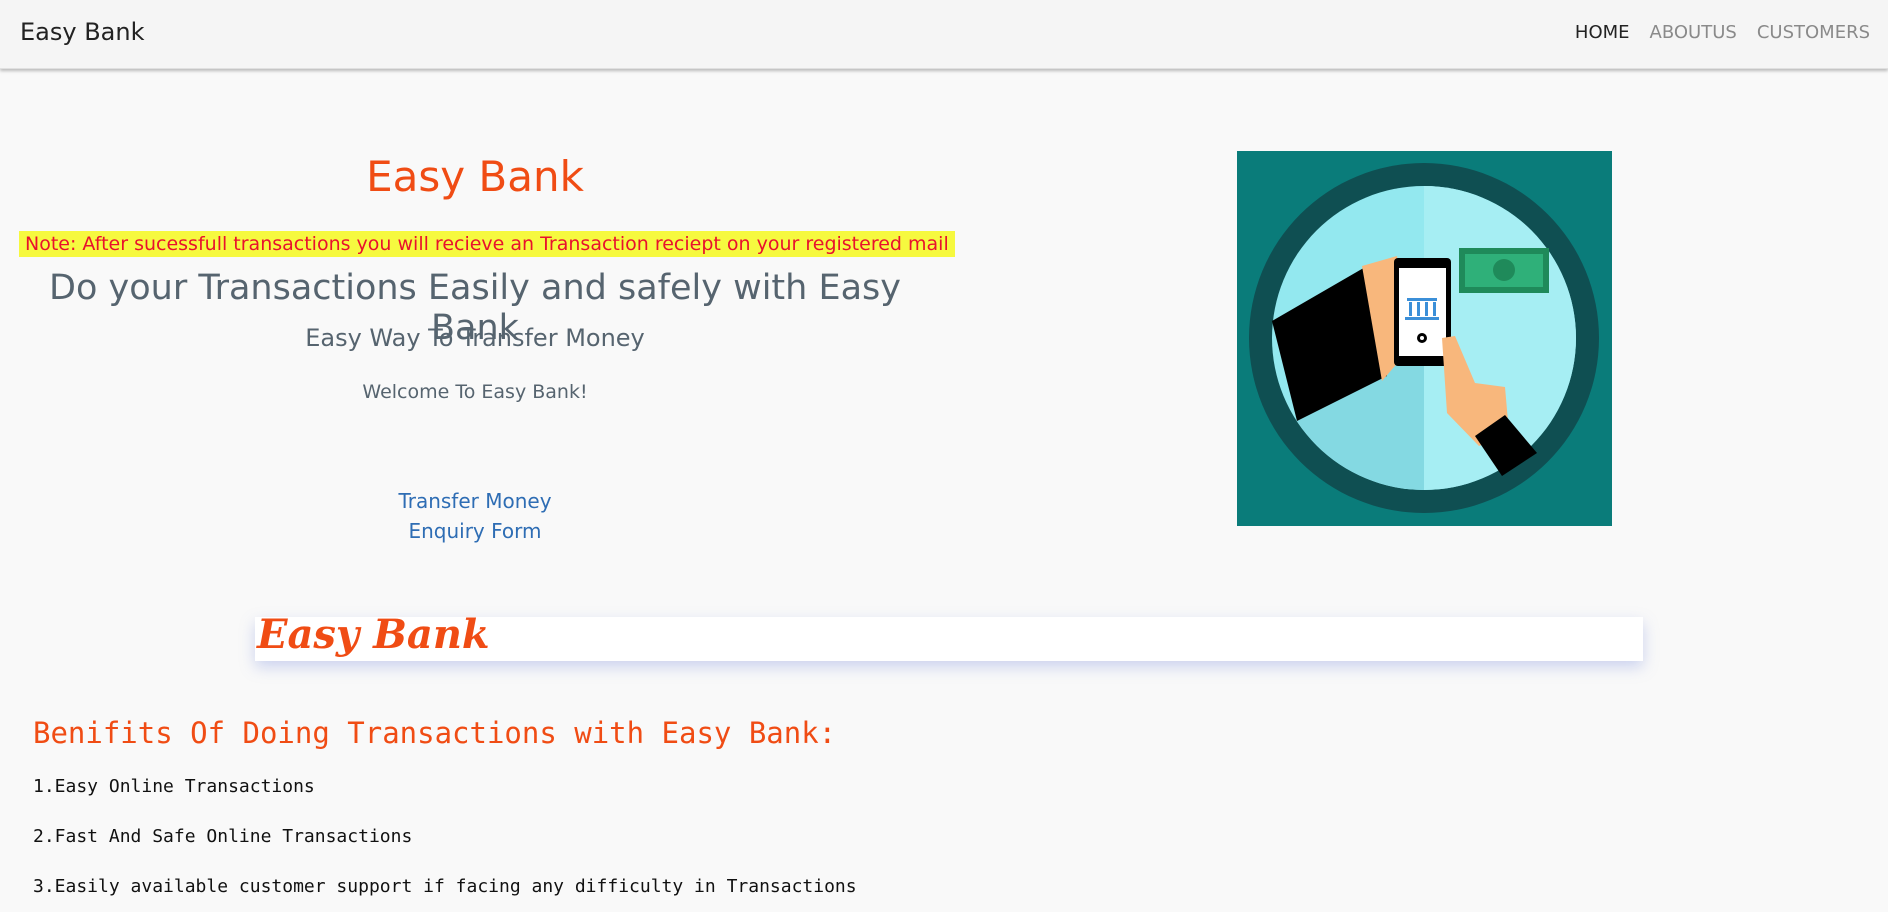 Image resolution: width=1888 pixels, height=912 pixels. I want to click on benefit-item: 1.Easy Online Transactions, so click(174, 786).